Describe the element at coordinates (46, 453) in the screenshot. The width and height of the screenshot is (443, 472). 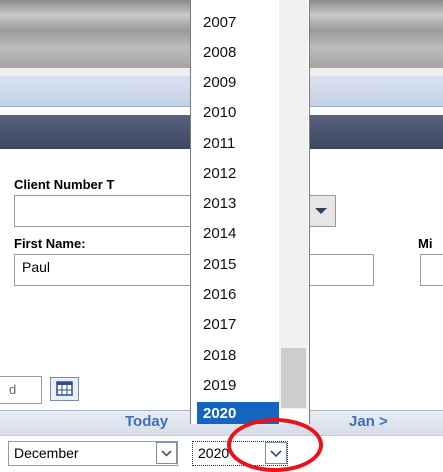
I see `month-select-value: December` at that location.